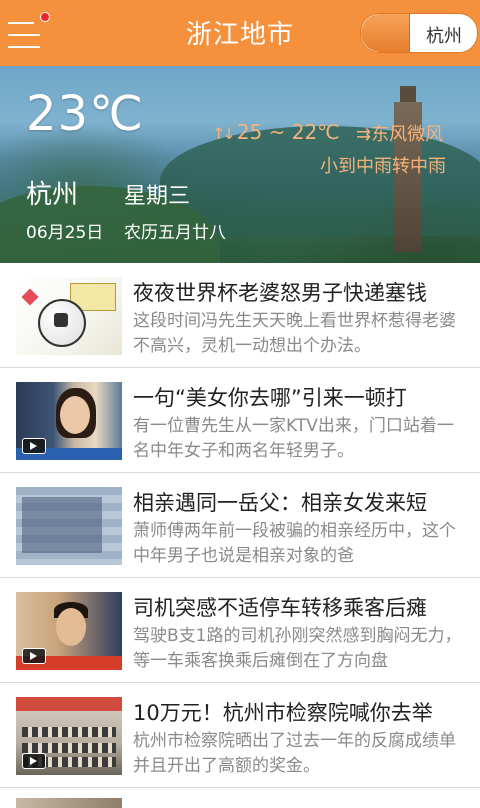 The height and width of the screenshot is (808, 480). Describe the element at coordinates (85, 114) in the screenshot. I see `current-temperature: 23℃` at that location.